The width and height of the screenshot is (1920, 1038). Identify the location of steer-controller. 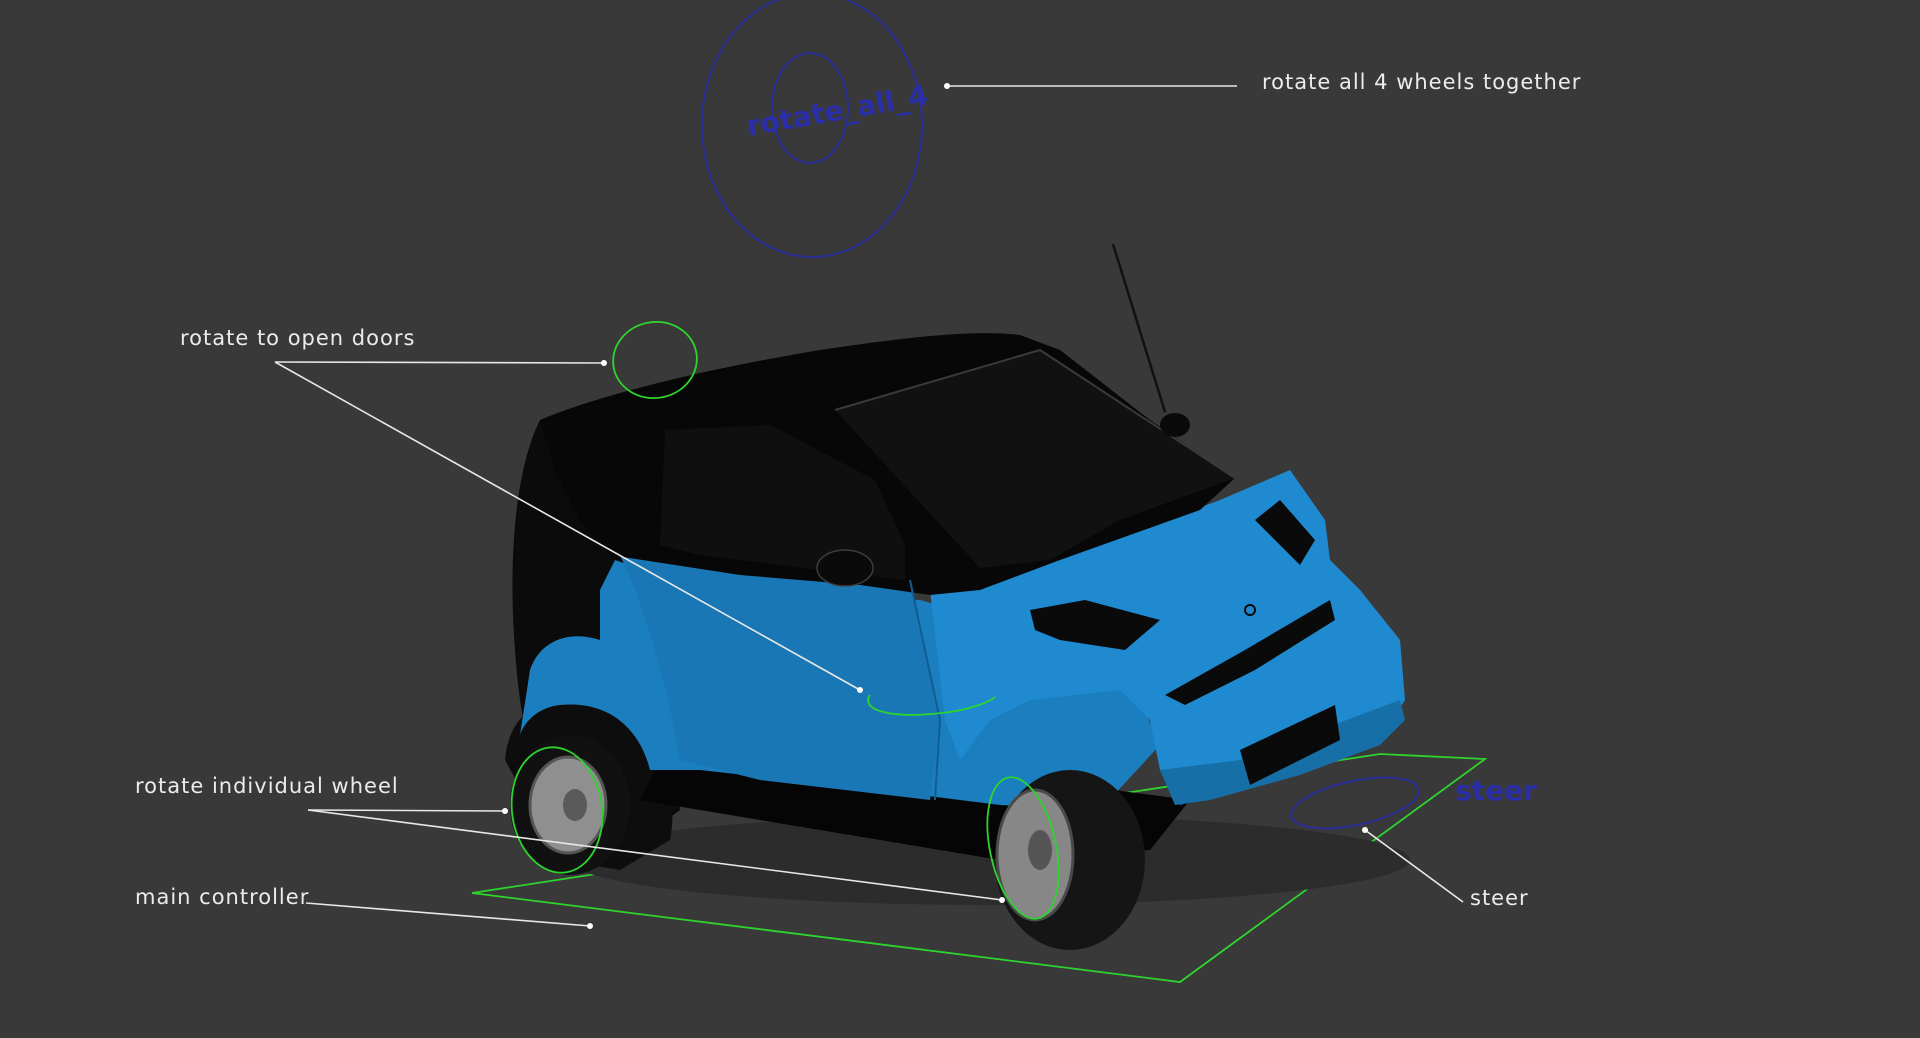
(1355, 803).